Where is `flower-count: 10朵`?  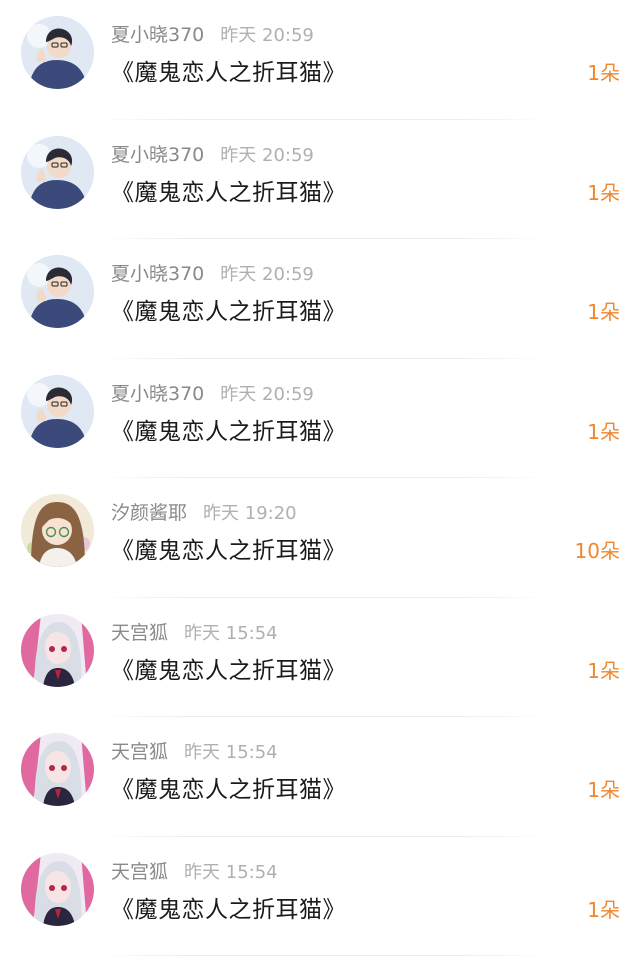
flower-count: 10朵 is located at coordinates (597, 551).